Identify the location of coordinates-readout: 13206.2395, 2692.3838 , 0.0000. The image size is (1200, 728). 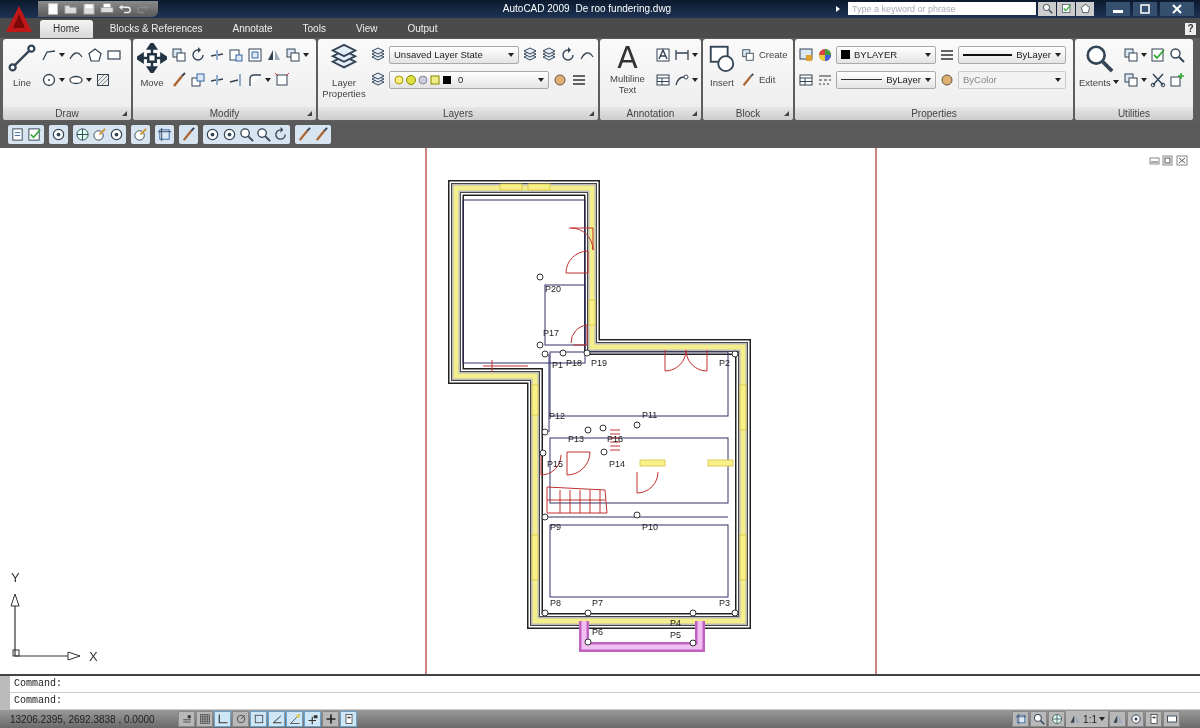
(82, 719).